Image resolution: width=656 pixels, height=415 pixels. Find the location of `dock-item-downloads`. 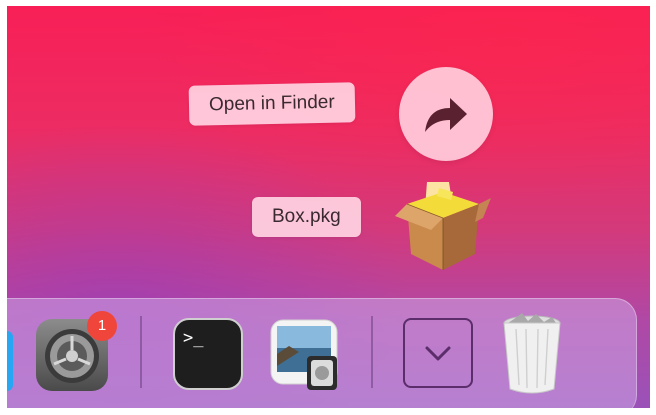

dock-item-downloads is located at coordinates (438, 353).